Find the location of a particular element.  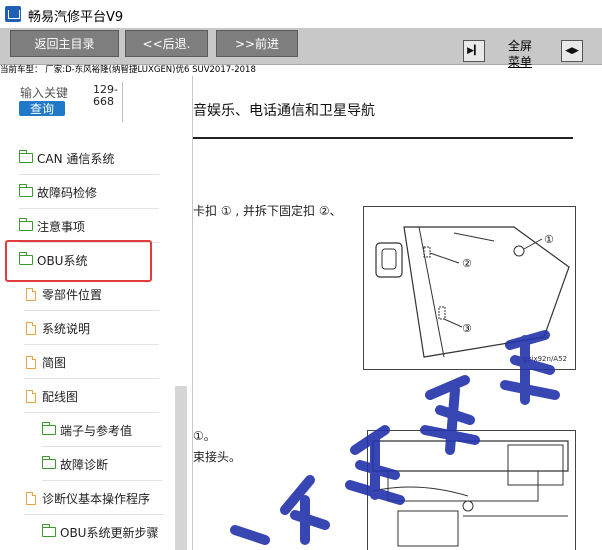

callout-2: ② is located at coordinates (467, 263).